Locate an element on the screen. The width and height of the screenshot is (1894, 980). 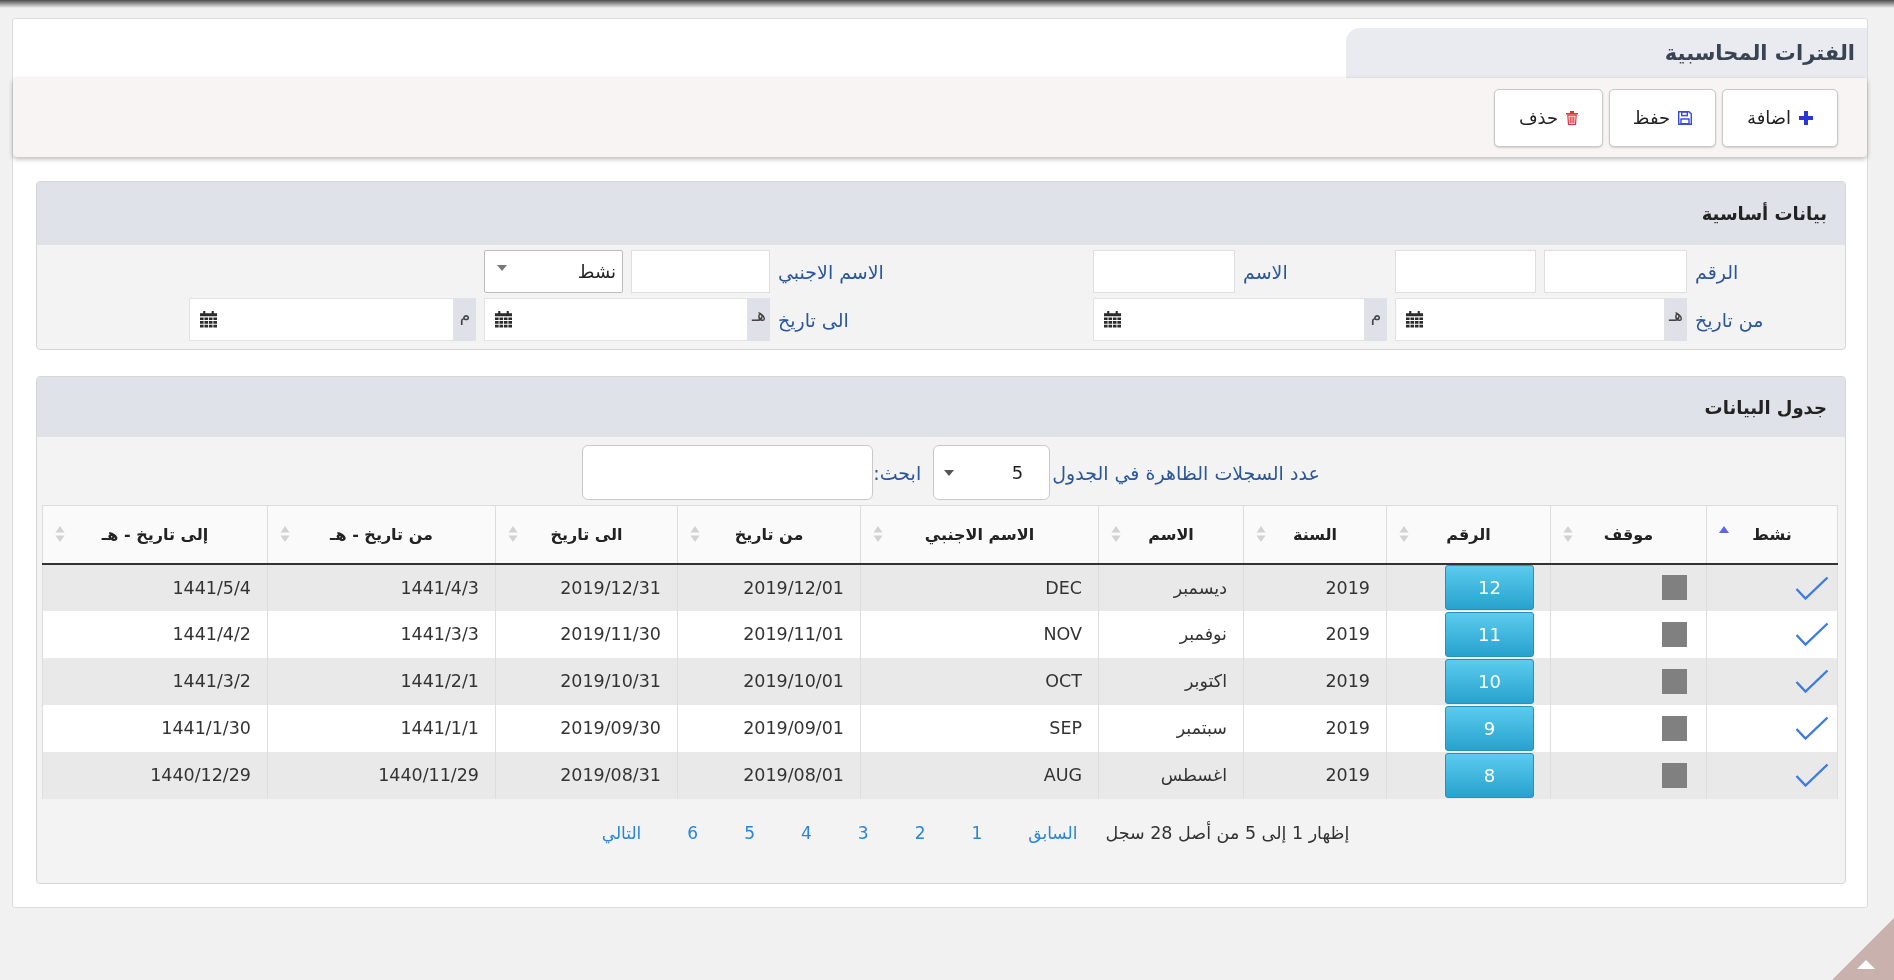
column-header: السنة is located at coordinates (1315, 534).